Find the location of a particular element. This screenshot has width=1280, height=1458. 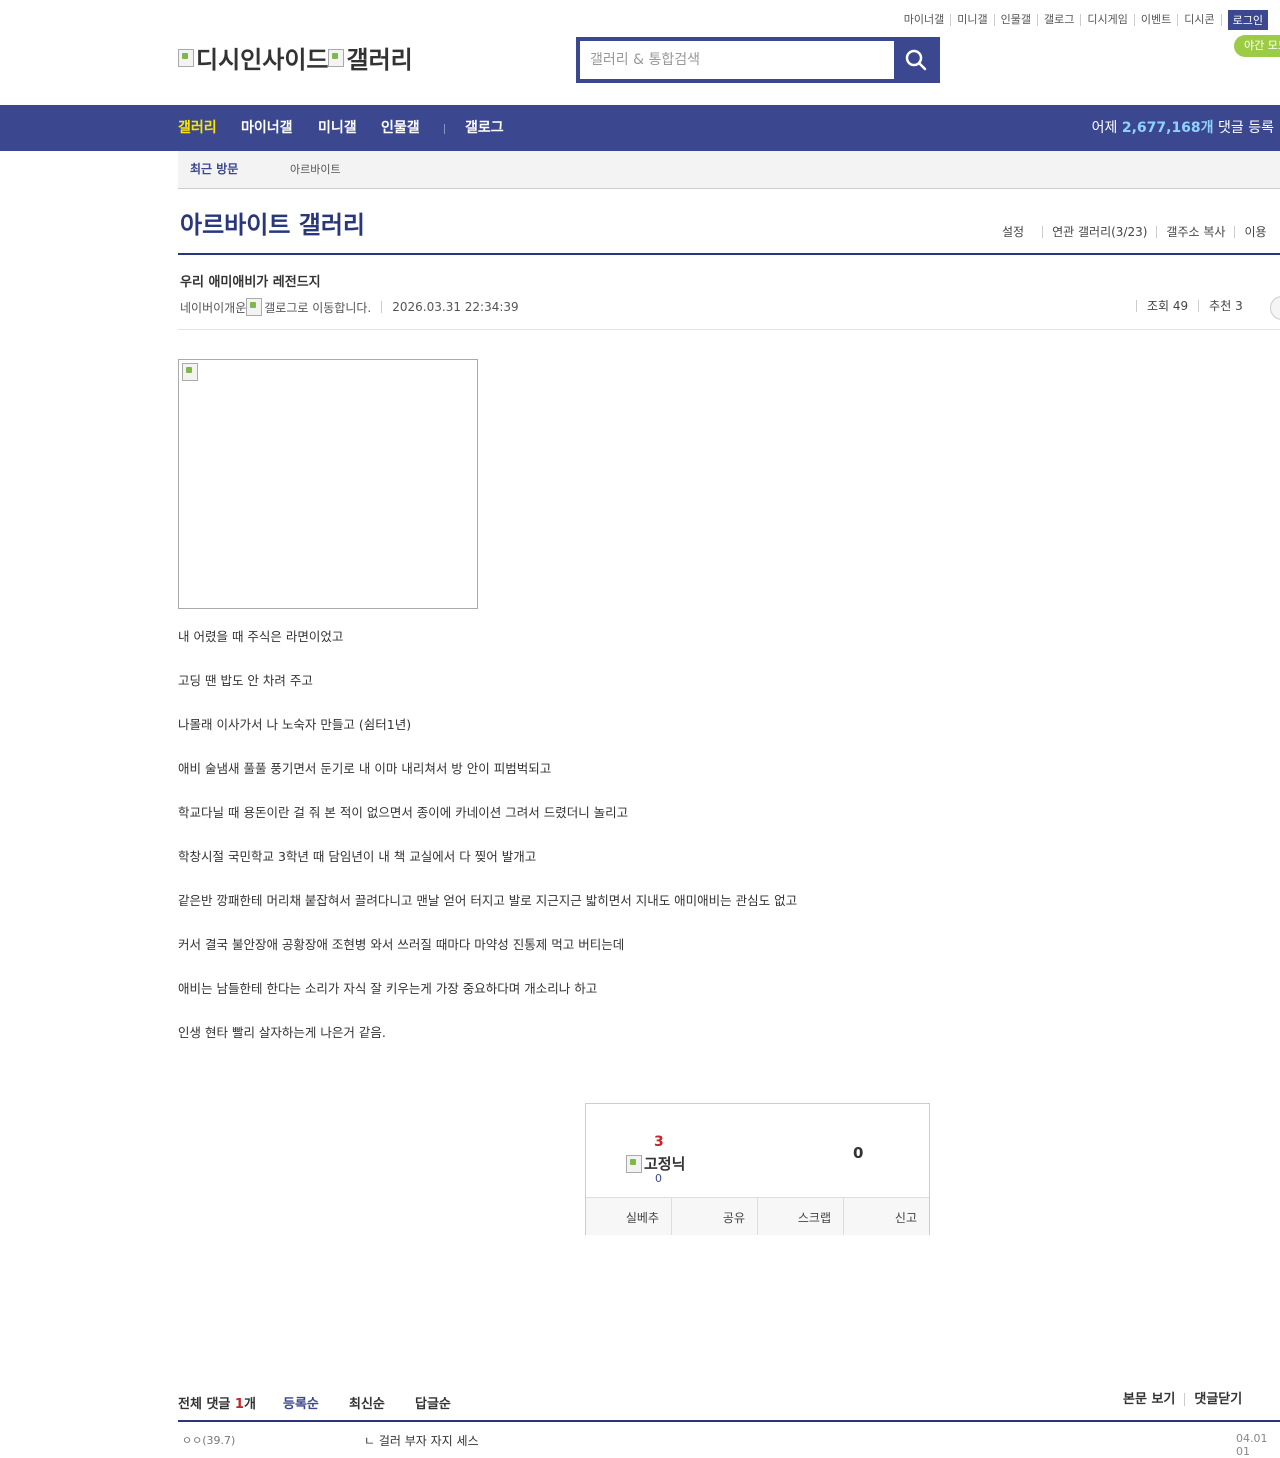

site-logo: 디시인사이드 갤러리 is located at coordinates (295, 57).